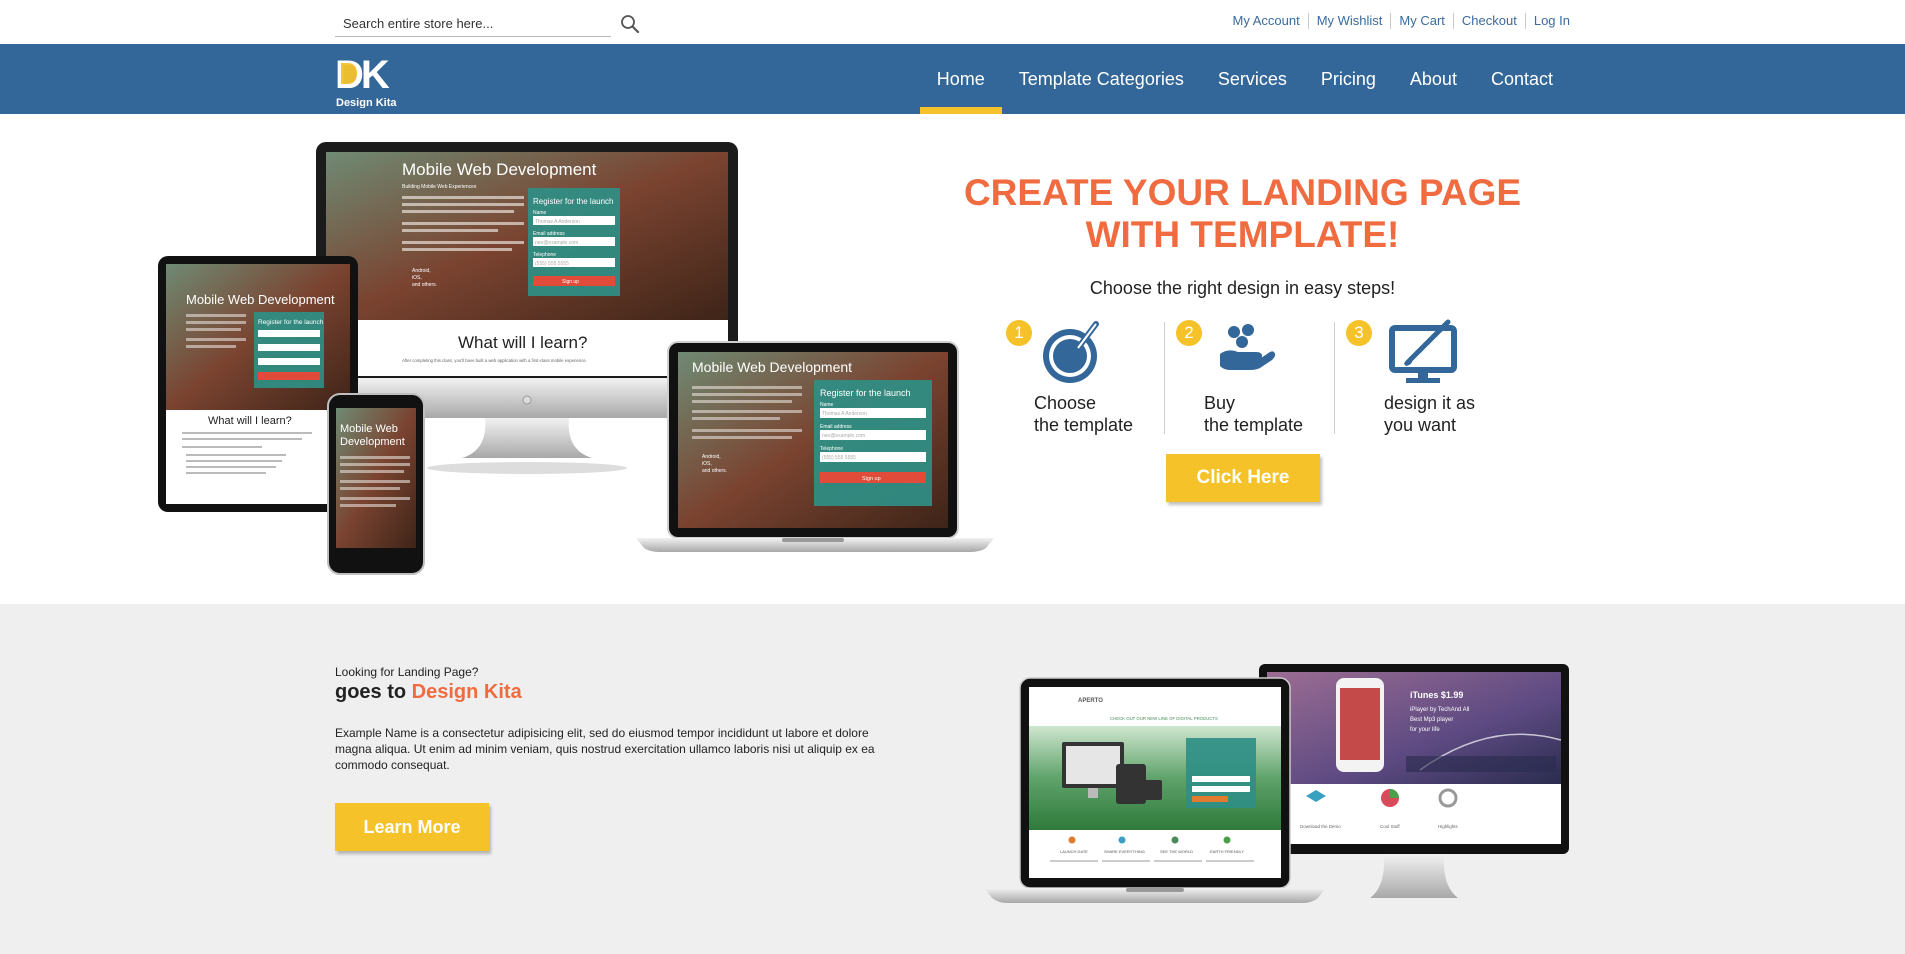 This screenshot has width=1905, height=954. Describe the element at coordinates (366, 102) in the screenshot. I see `logo-name: Design Kita` at that location.